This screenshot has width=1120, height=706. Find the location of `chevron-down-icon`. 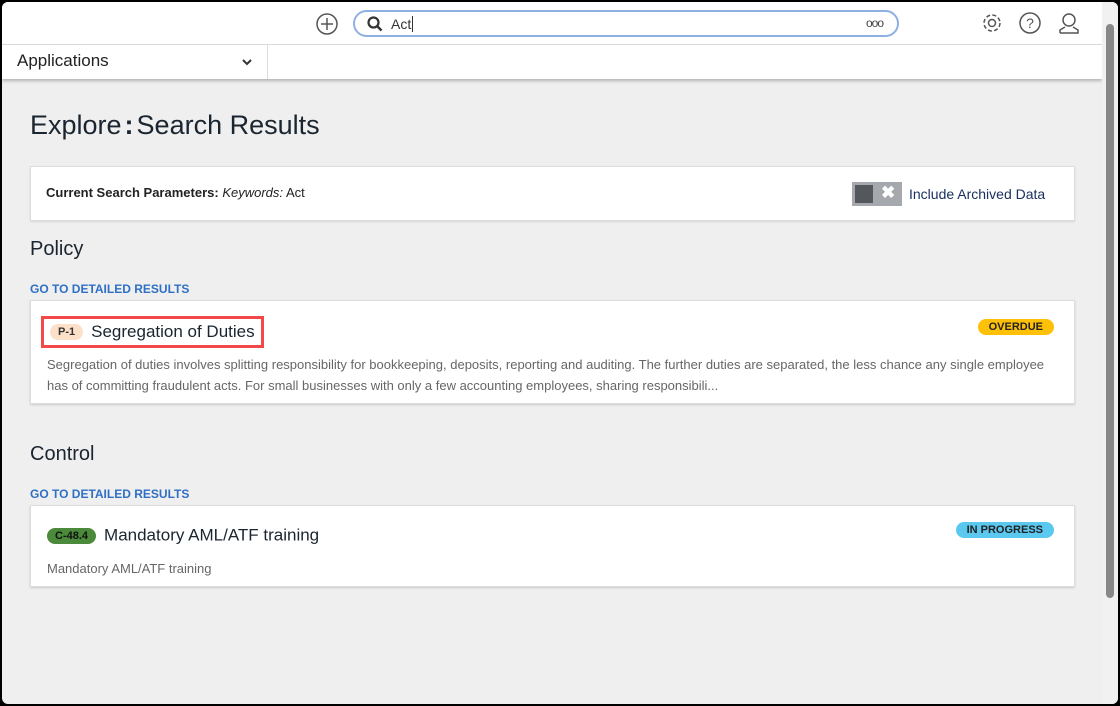

chevron-down-icon is located at coordinates (247, 63).